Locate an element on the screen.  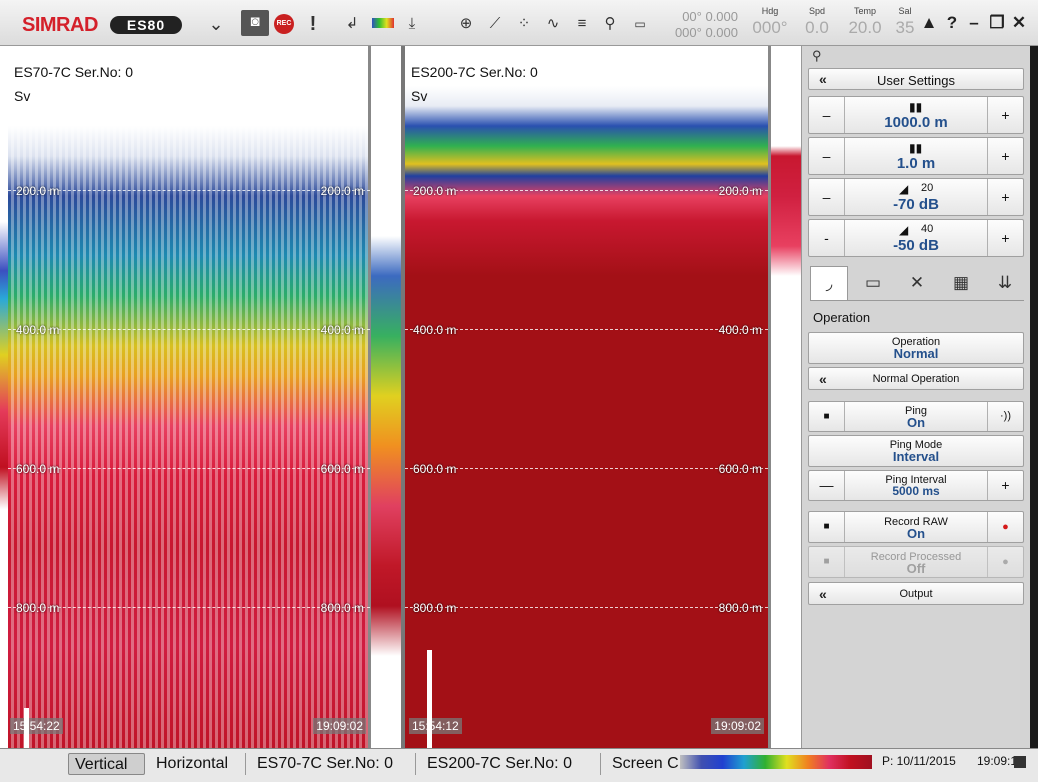
camera-icon: ◙ is located at coordinates (255, 23).